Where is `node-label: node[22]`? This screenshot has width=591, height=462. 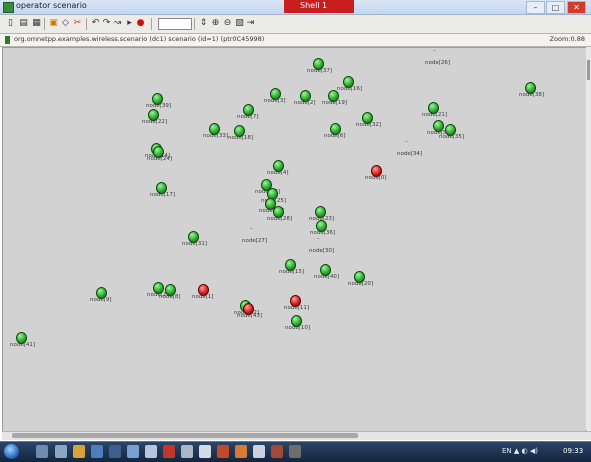
node-label: node[22] is located at coordinates (155, 122).